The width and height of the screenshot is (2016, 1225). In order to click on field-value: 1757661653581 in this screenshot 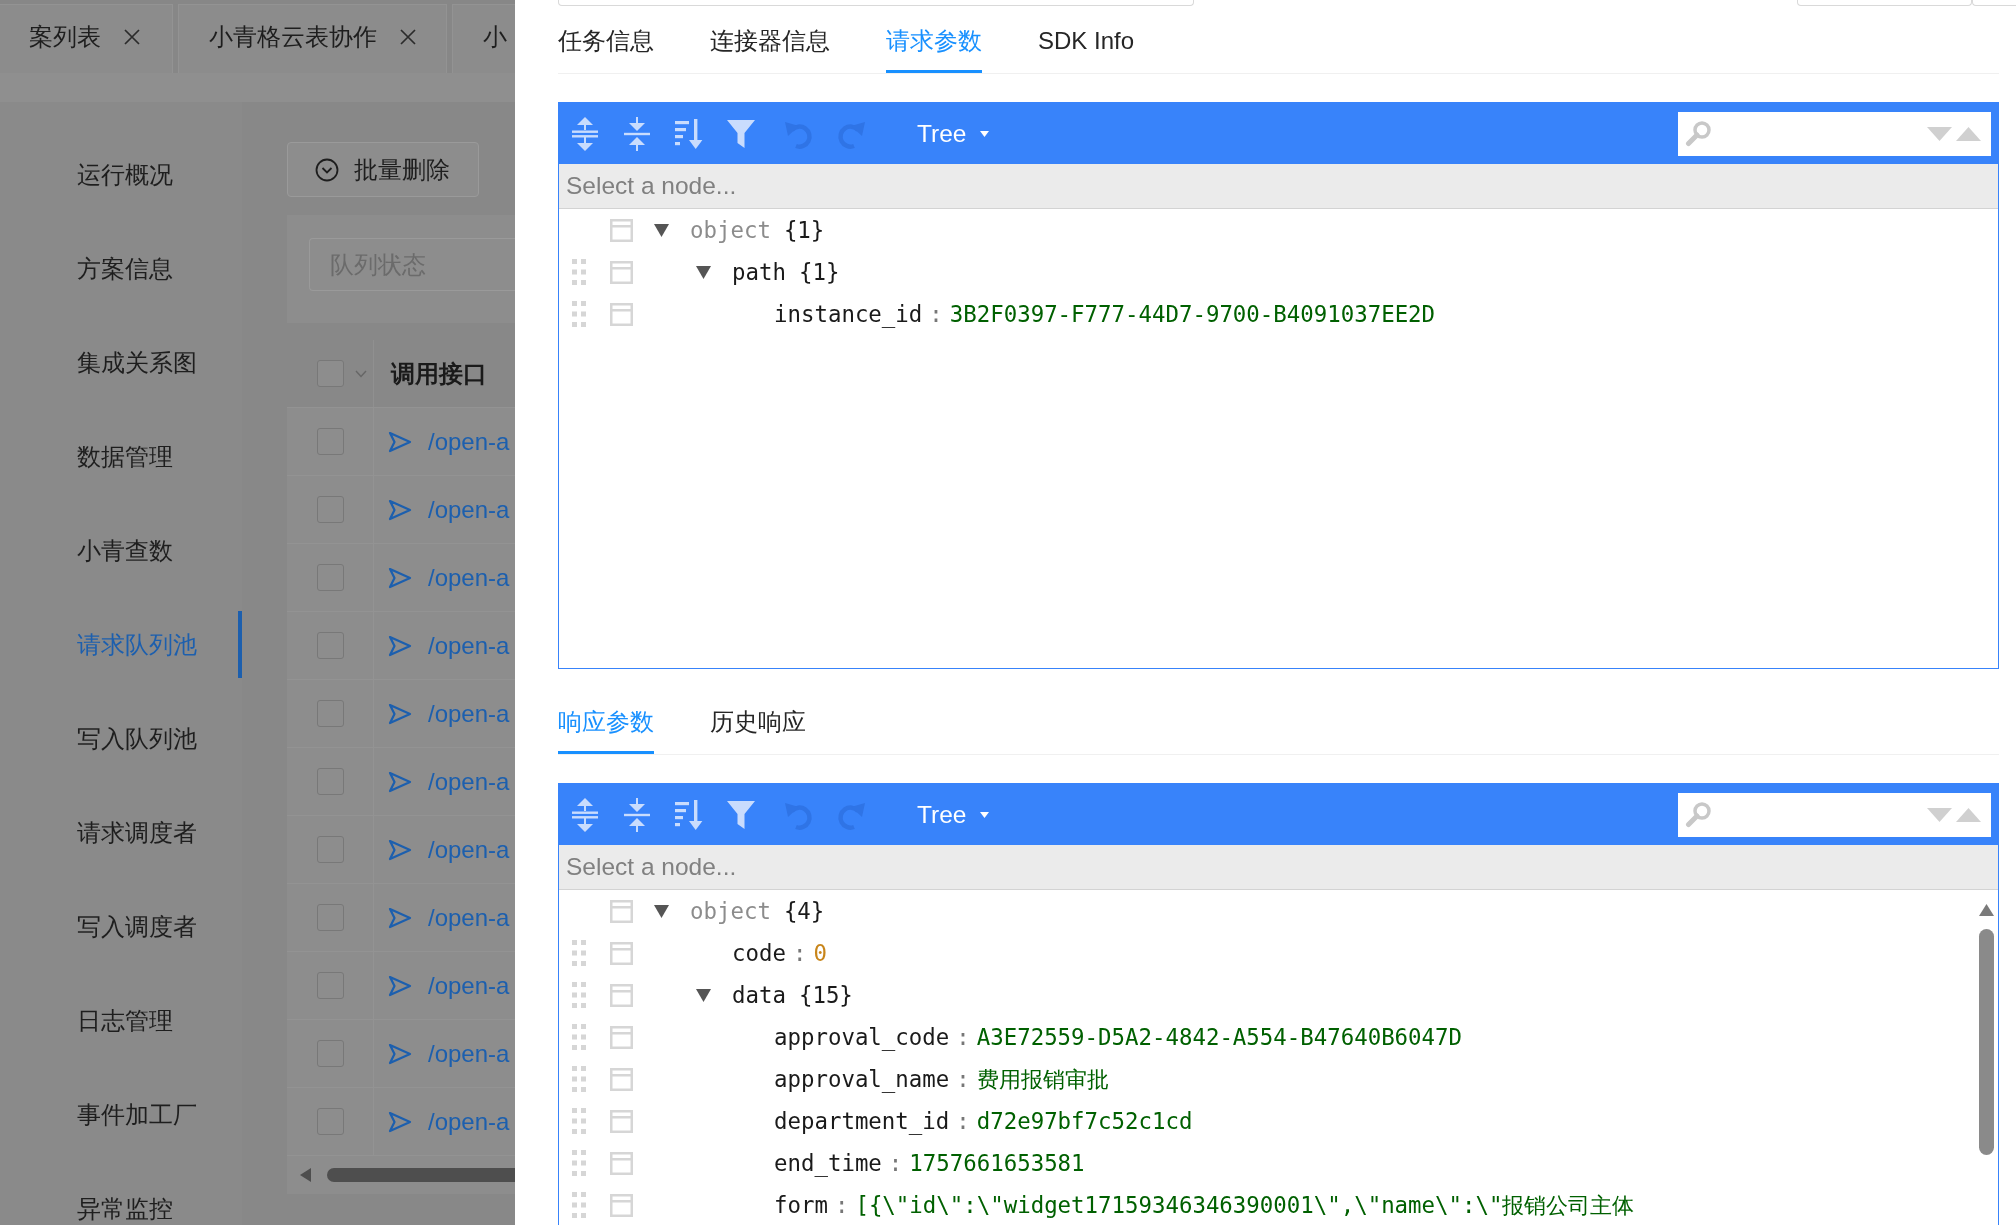, I will do `click(997, 1163)`.